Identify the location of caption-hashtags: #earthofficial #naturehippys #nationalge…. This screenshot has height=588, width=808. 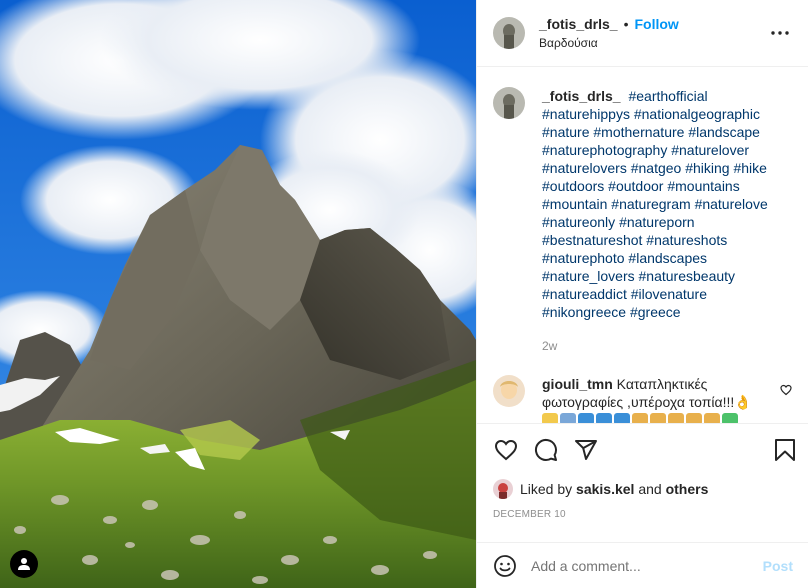
(655, 204).